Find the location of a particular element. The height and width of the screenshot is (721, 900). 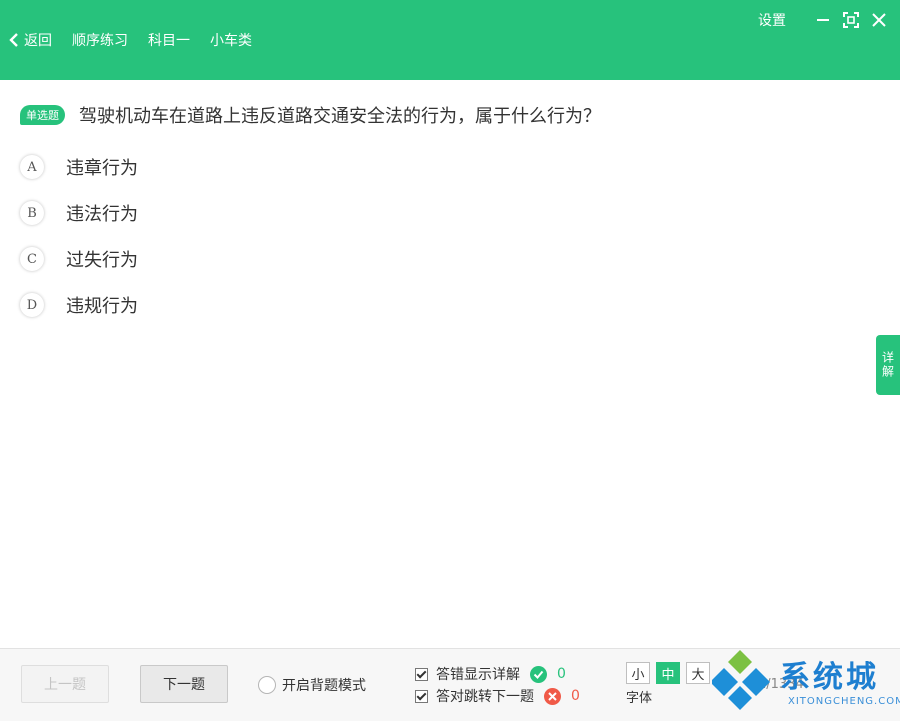

prev-question-button: 上一题 is located at coordinates (65, 684).